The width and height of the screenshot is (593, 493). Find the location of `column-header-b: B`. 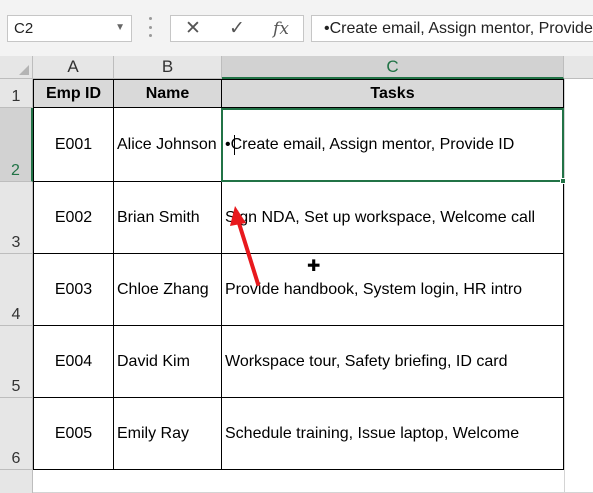

column-header-b: B is located at coordinates (168, 67).